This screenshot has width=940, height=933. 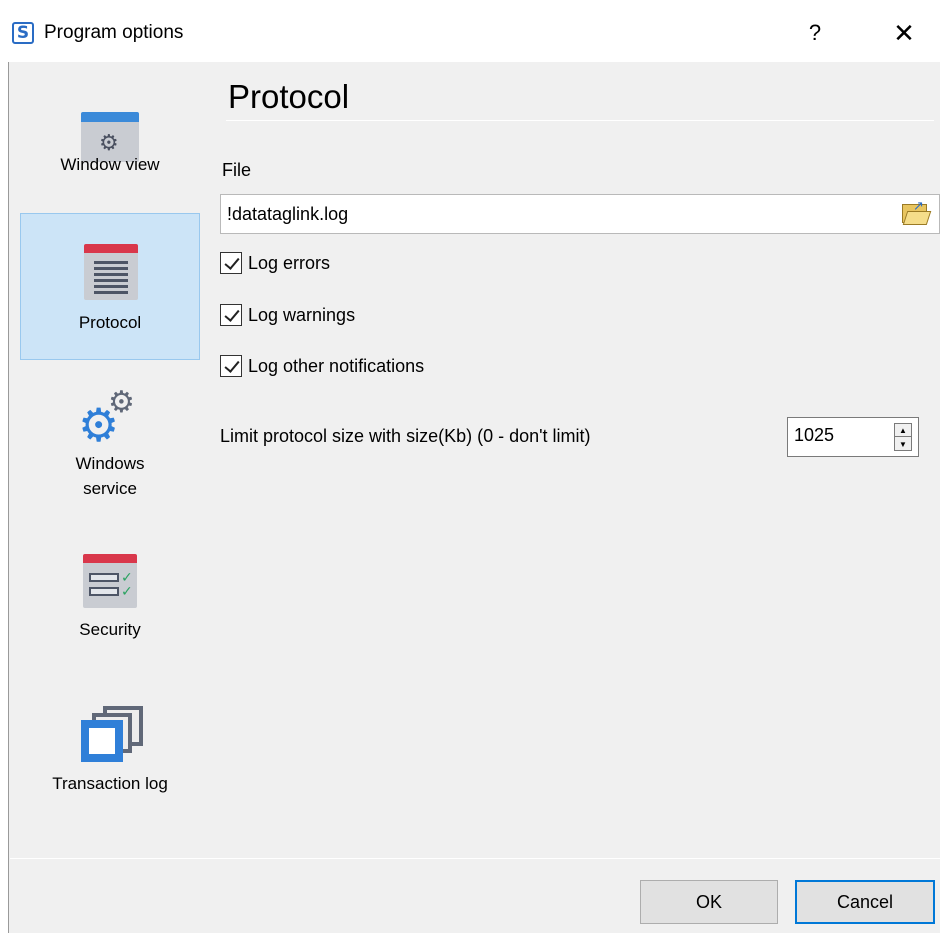 What do you see at coordinates (237, 170) in the screenshot?
I see `file-label: File` at bounding box center [237, 170].